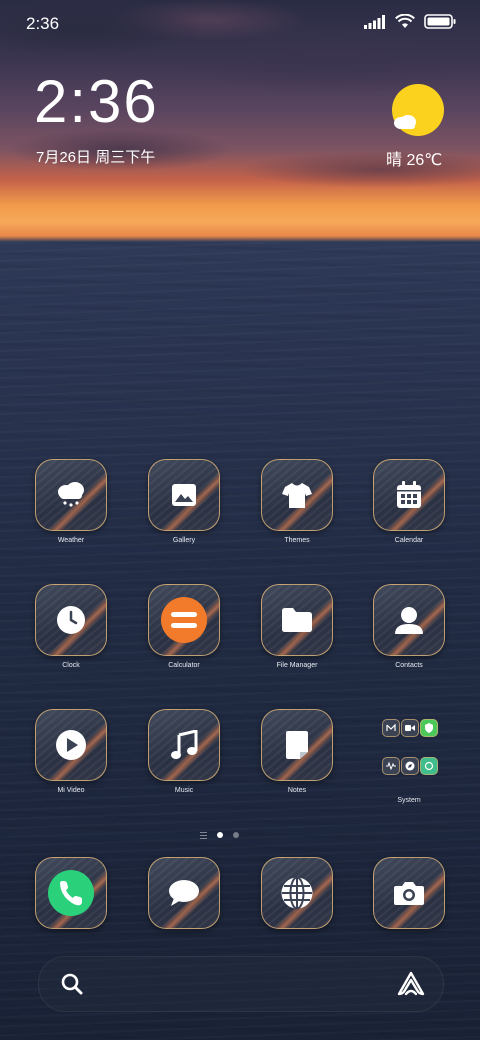 Image resolution: width=480 pixels, height=1040 pixels. What do you see at coordinates (414, 160) in the screenshot?
I see `weather-widget-text: 晴 26℃` at bounding box center [414, 160].